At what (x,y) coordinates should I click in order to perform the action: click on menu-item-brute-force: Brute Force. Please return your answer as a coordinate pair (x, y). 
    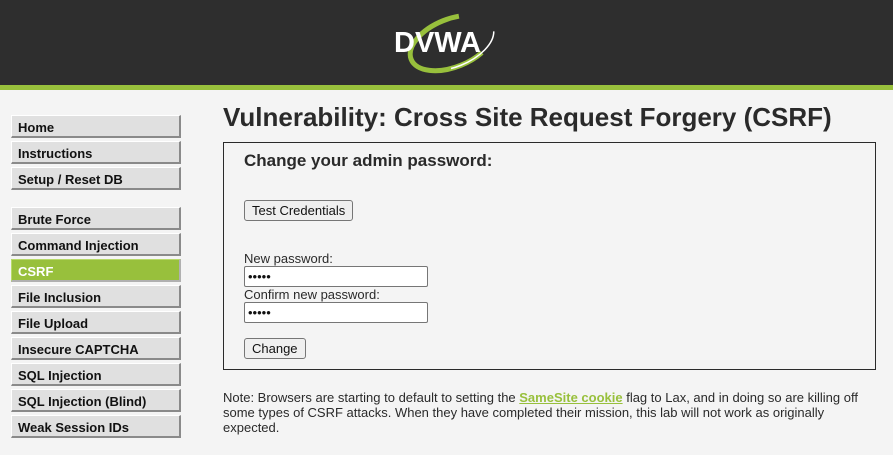
    Looking at the image, I should click on (96, 218).